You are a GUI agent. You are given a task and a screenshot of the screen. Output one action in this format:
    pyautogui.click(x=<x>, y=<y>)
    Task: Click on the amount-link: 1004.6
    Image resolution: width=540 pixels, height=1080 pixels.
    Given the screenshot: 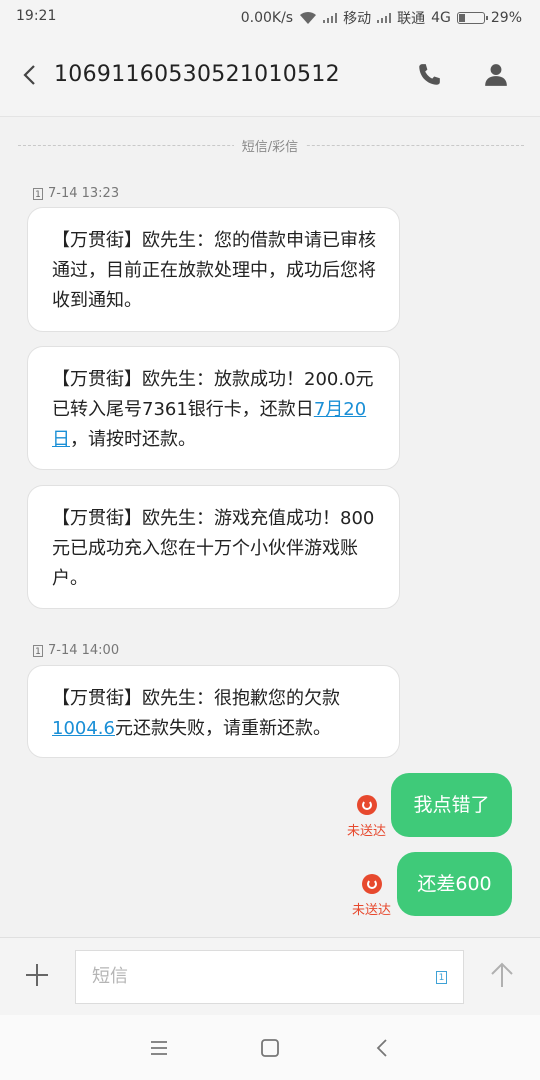 What is the action you would take?
    pyautogui.click(x=83, y=728)
    